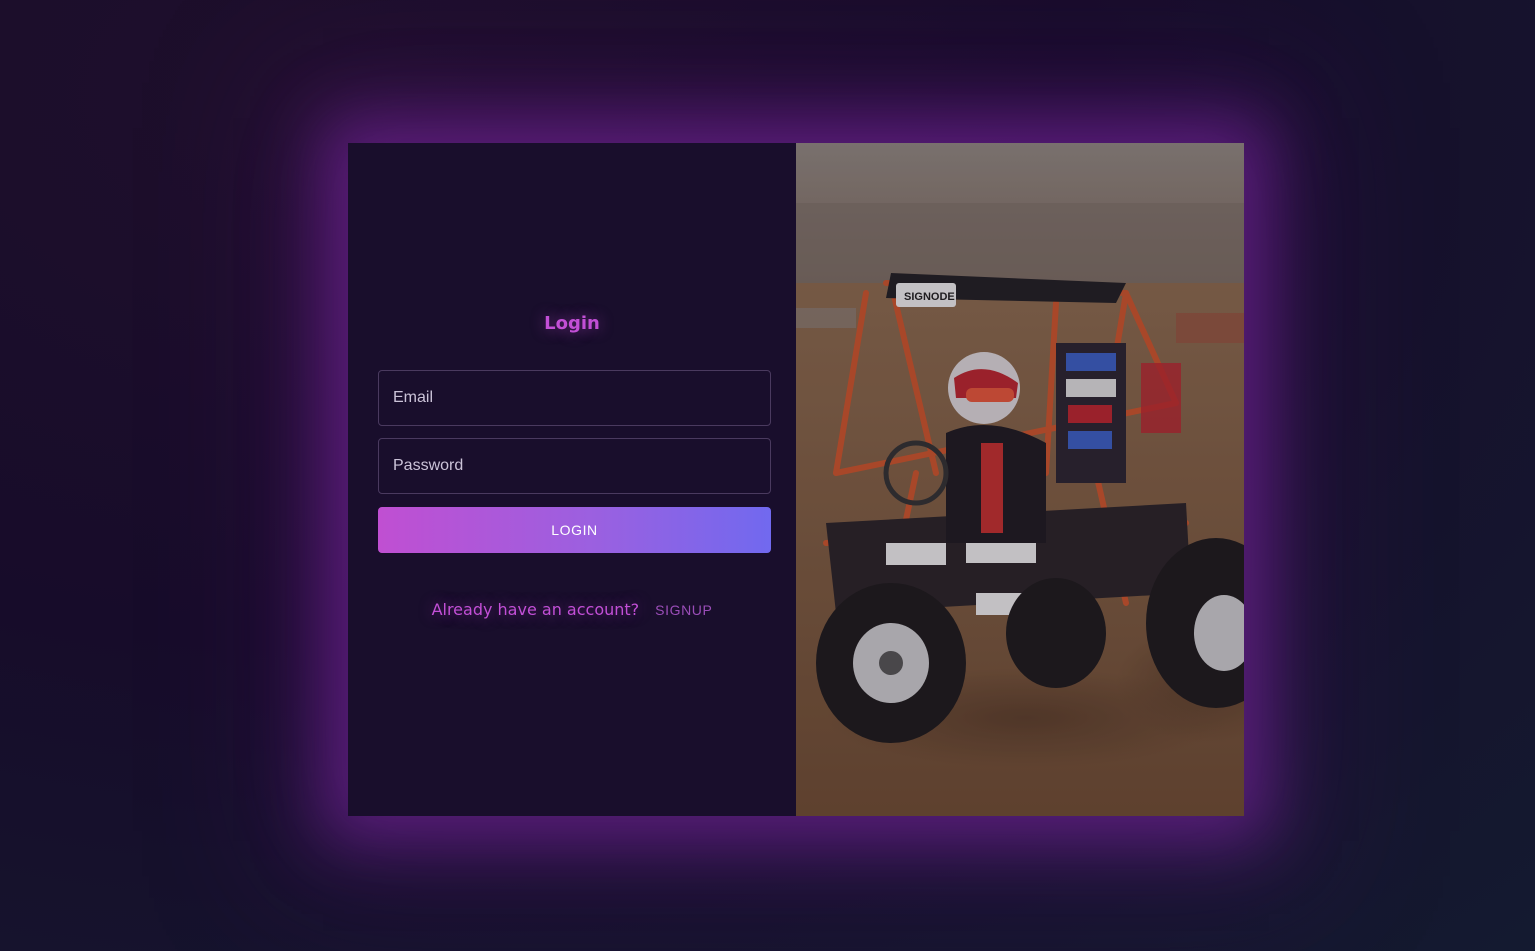  Describe the element at coordinates (572, 323) in the screenshot. I see `login-heading: Login` at that location.